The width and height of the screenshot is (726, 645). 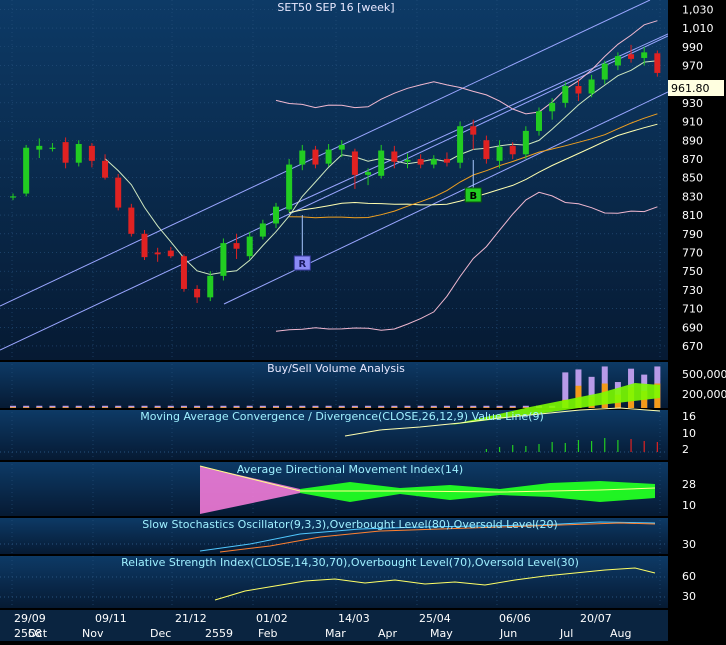 I want to click on macd-y-label: 10, so click(x=689, y=433).